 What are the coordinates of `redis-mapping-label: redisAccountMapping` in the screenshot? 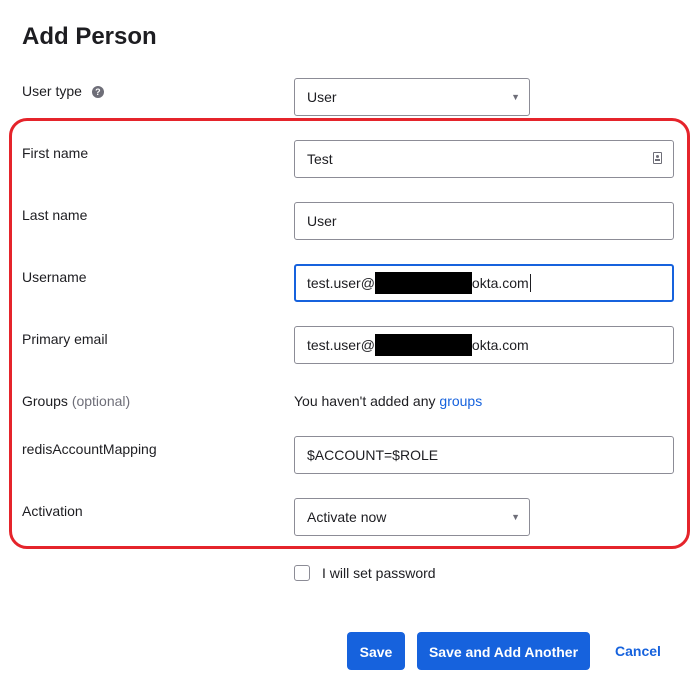 It's located at (89, 449).